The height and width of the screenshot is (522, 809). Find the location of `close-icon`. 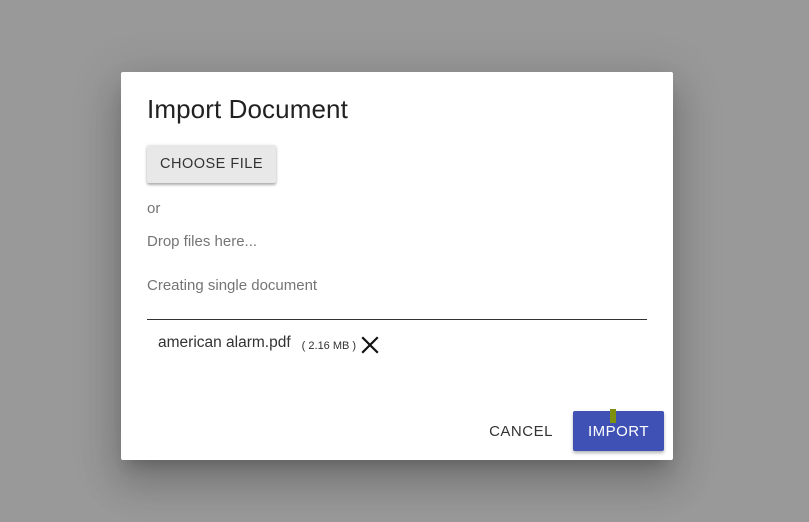

close-icon is located at coordinates (370, 345).